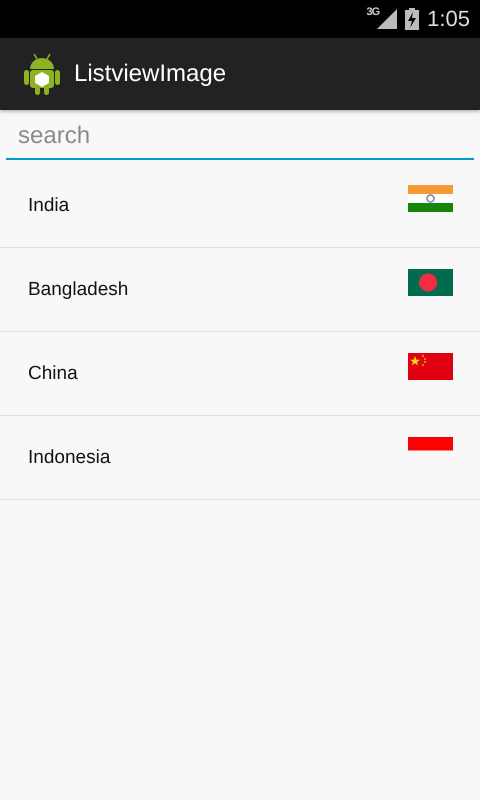 This screenshot has height=800, width=480. Describe the element at coordinates (53, 374) in the screenshot. I see `country-name: China` at that location.